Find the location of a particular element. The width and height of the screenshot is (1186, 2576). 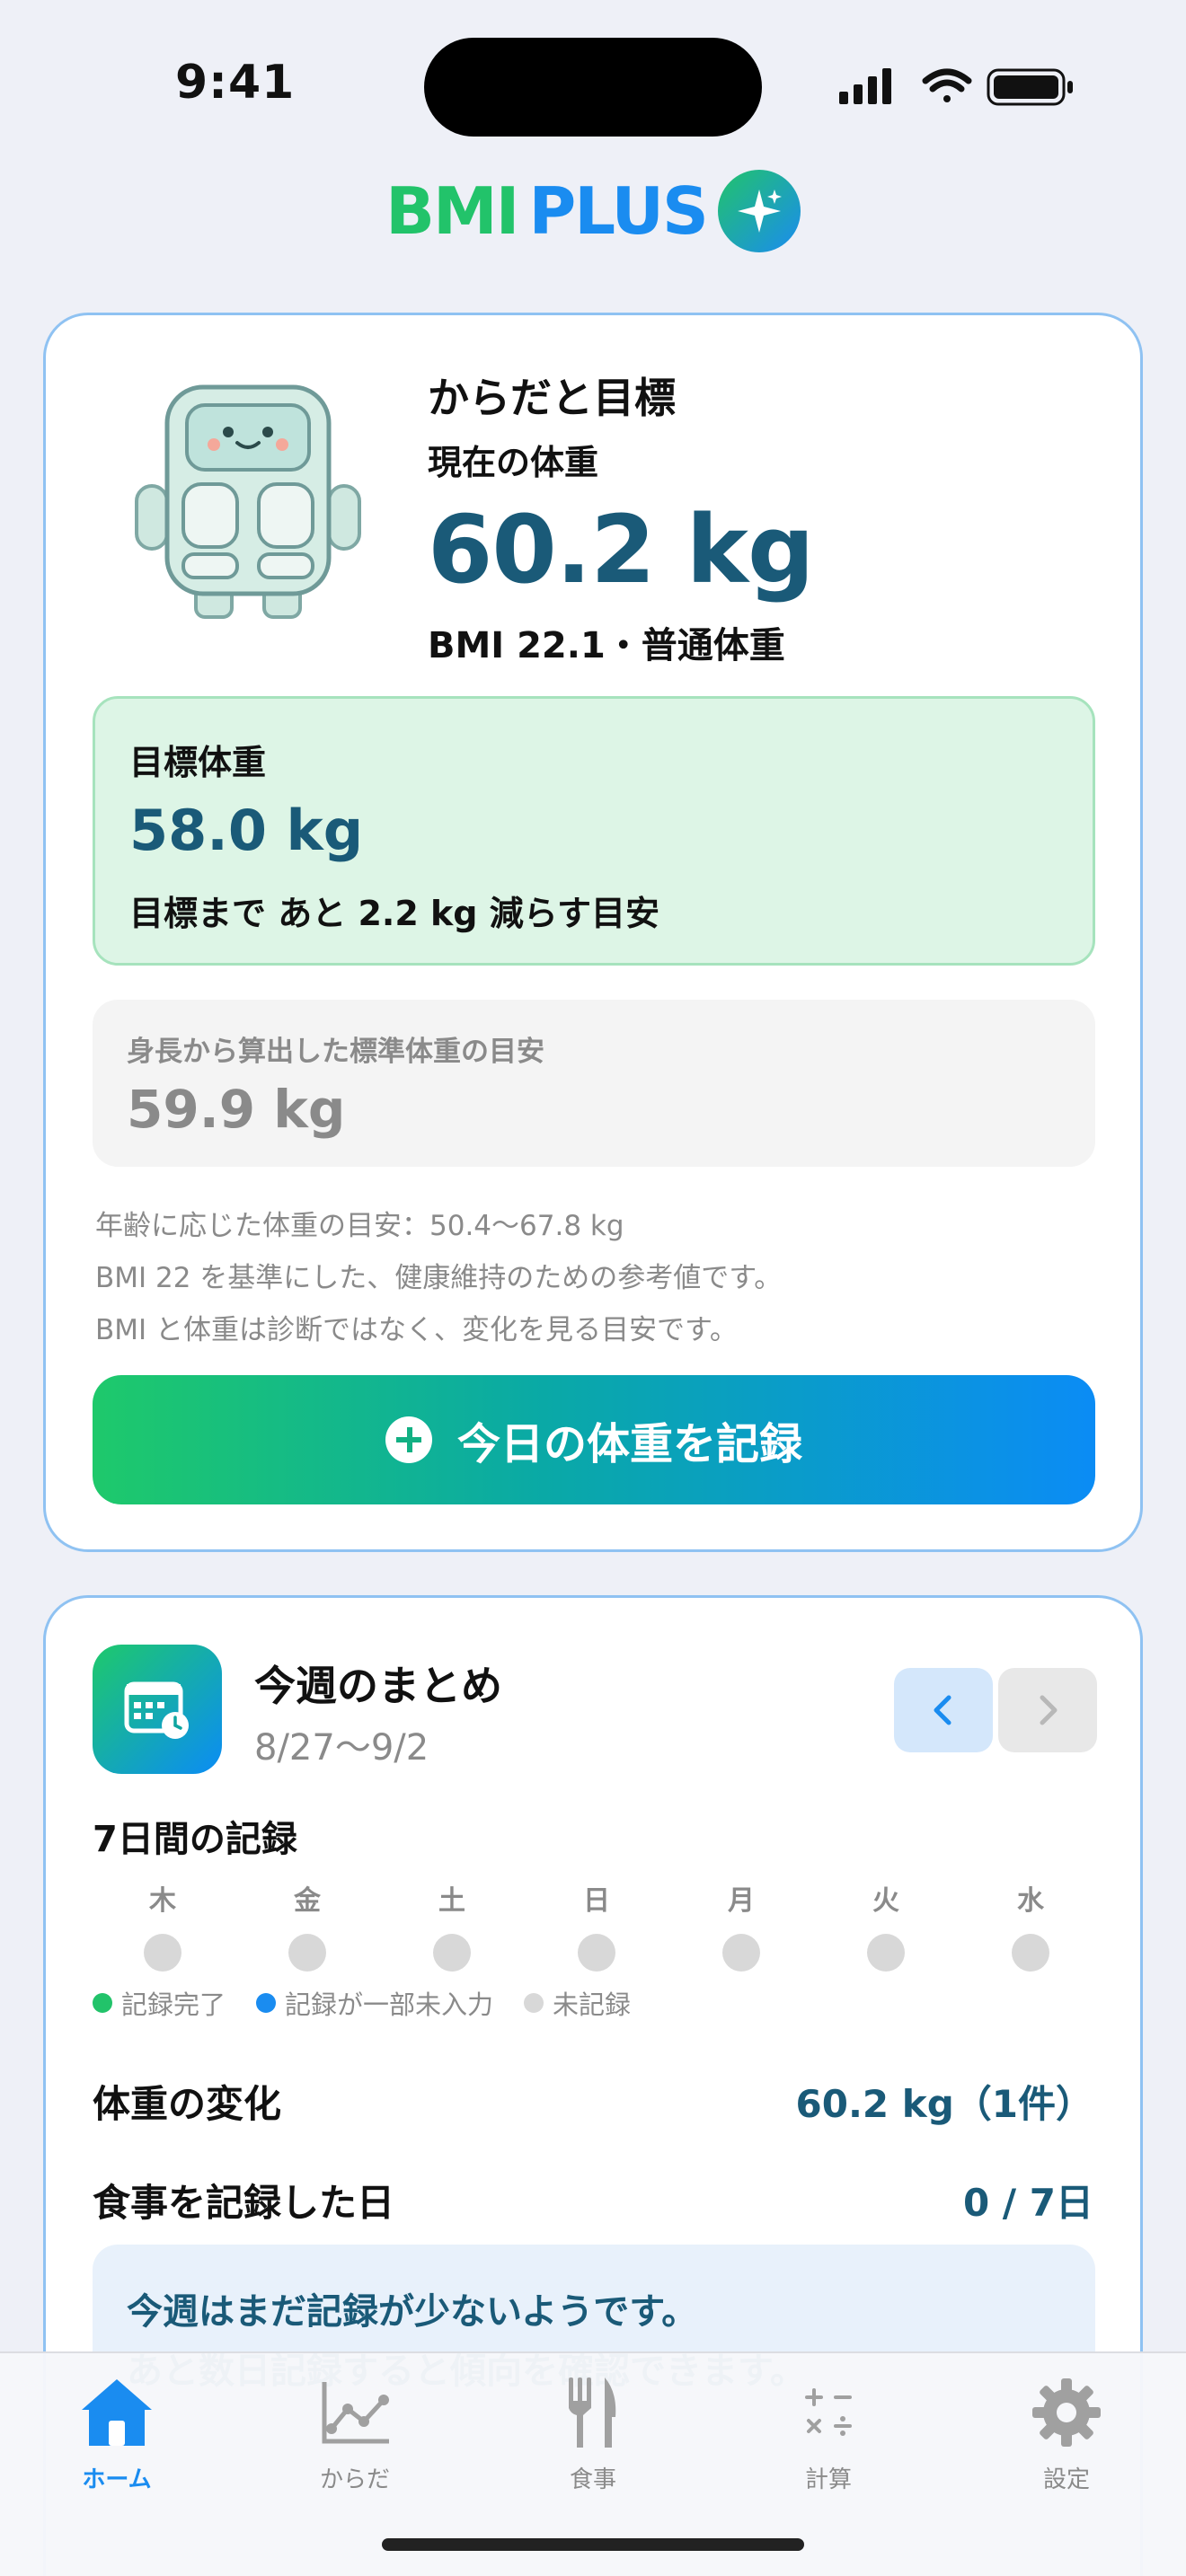

tab-meal: 食事 is located at coordinates (593, 2431).